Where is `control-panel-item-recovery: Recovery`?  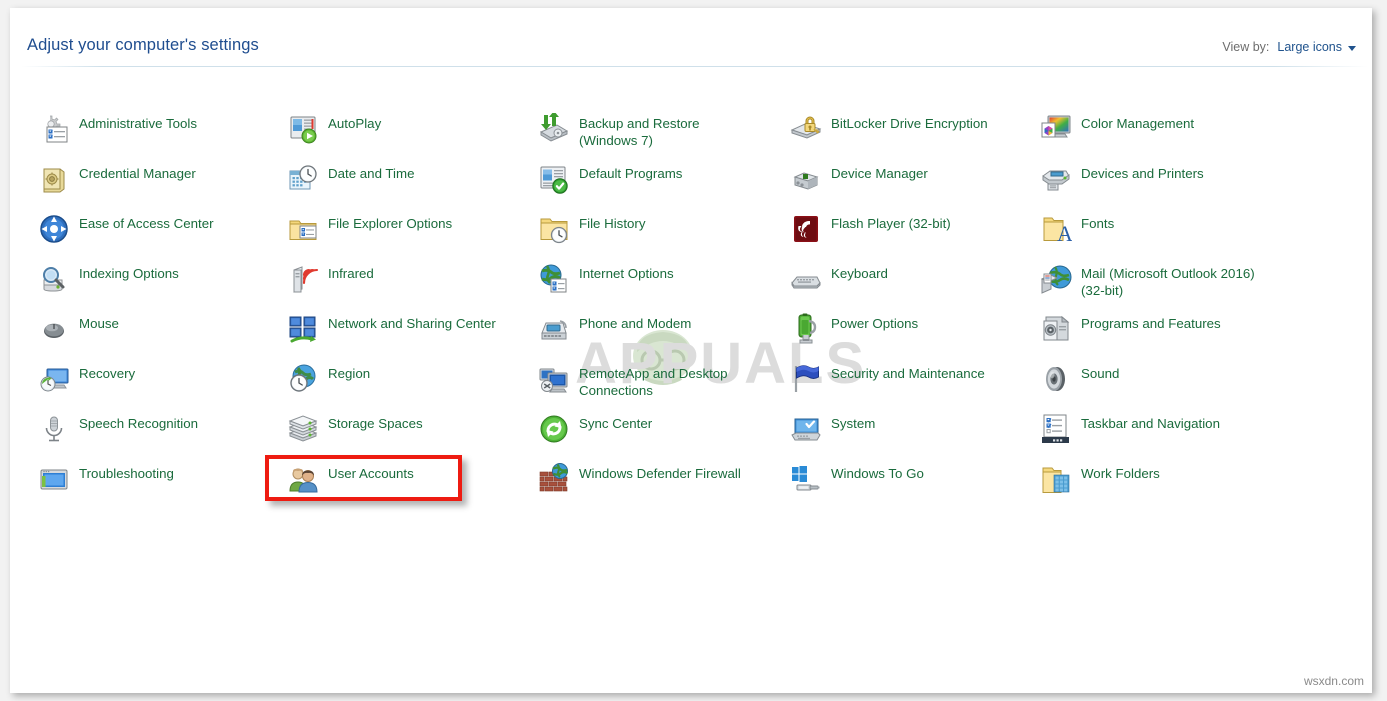
control-panel-item-recovery: Recovery is located at coordinates (86, 383).